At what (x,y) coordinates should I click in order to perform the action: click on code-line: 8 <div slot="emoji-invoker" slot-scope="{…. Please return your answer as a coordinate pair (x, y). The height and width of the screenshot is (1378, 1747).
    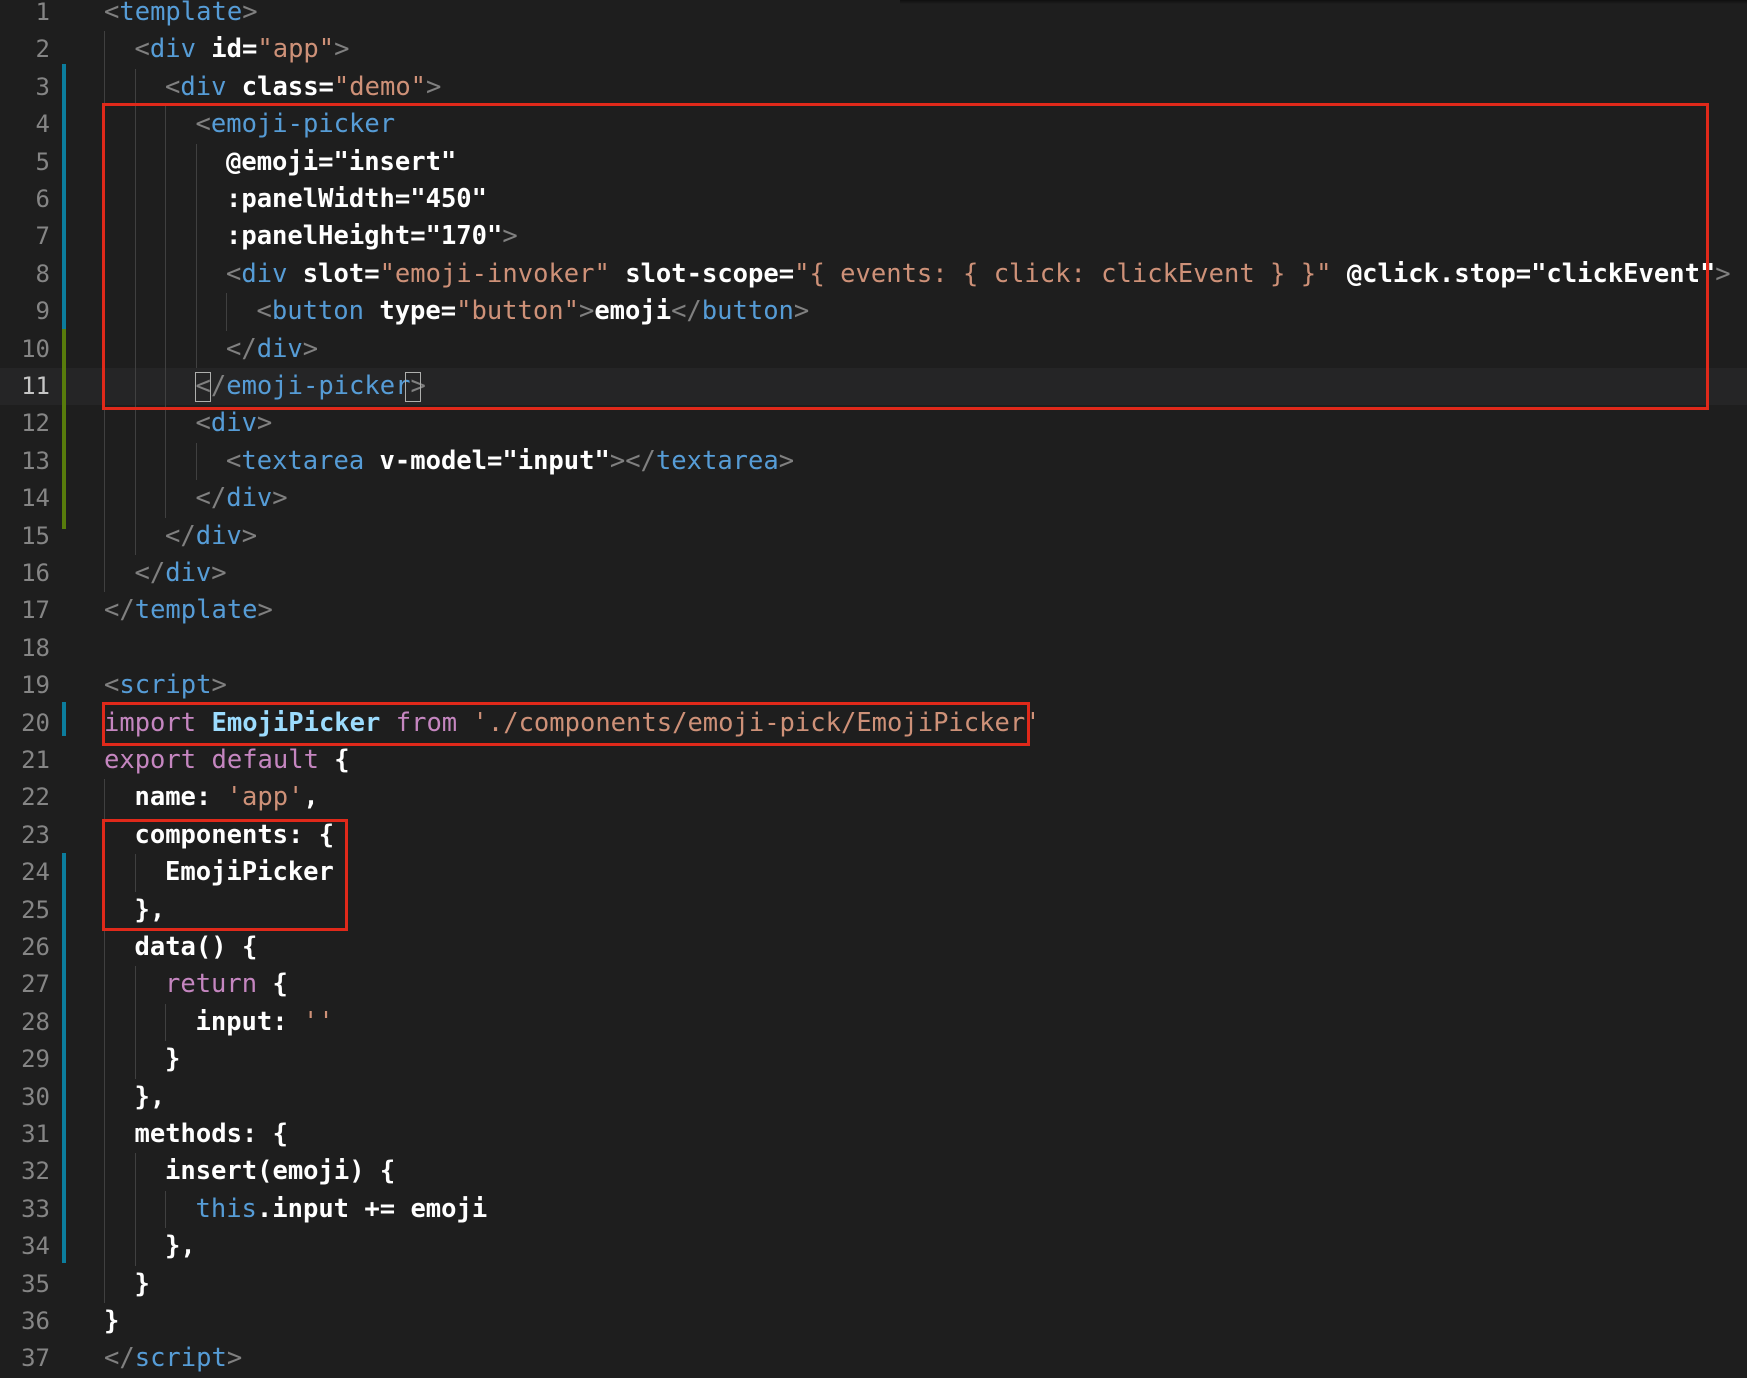
    Looking at the image, I should click on (873, 274).